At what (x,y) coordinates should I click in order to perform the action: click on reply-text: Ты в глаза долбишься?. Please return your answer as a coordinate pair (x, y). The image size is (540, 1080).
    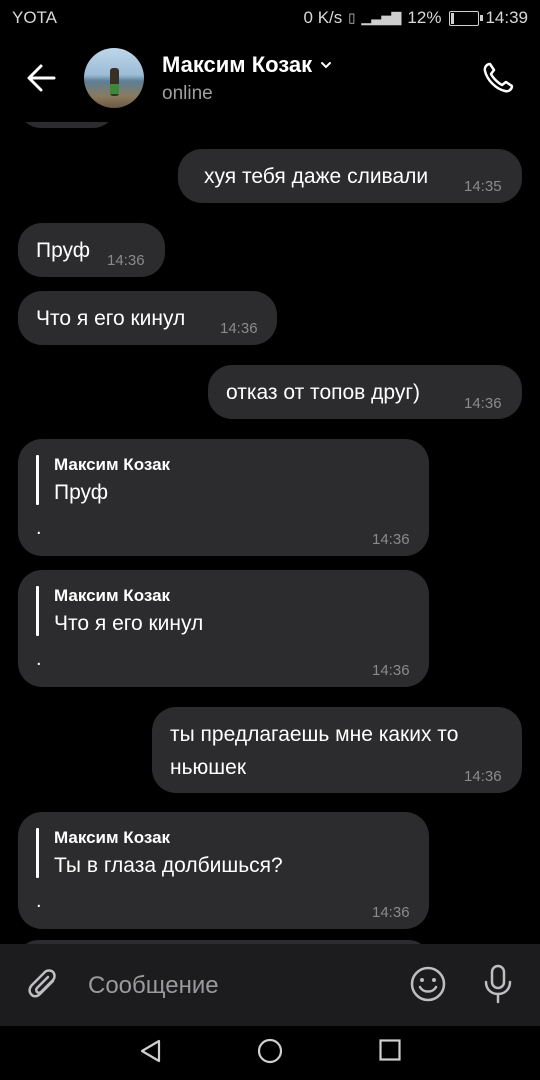
    Looking at the image, I should click on (168, 865).